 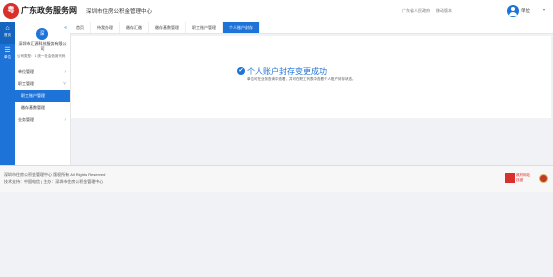 I want to click on sidebar-item-label: 职工管理, so click(x=26, y=83).